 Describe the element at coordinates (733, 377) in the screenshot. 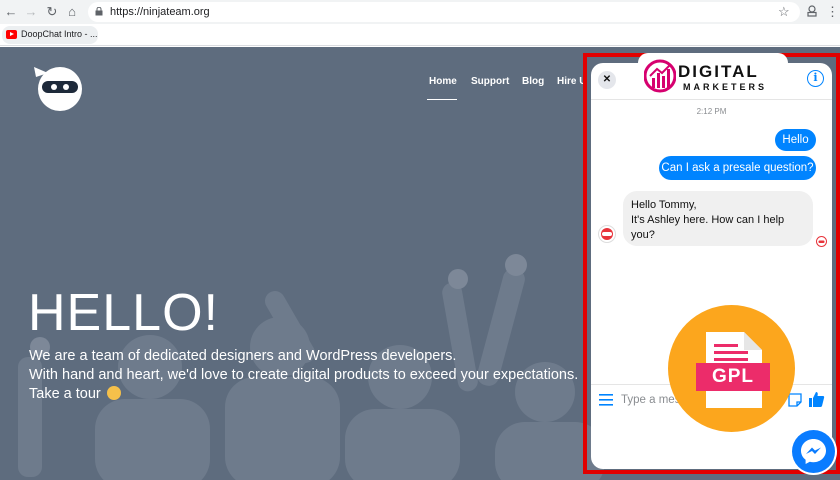

I see `gpl-label: GPL` at that location.